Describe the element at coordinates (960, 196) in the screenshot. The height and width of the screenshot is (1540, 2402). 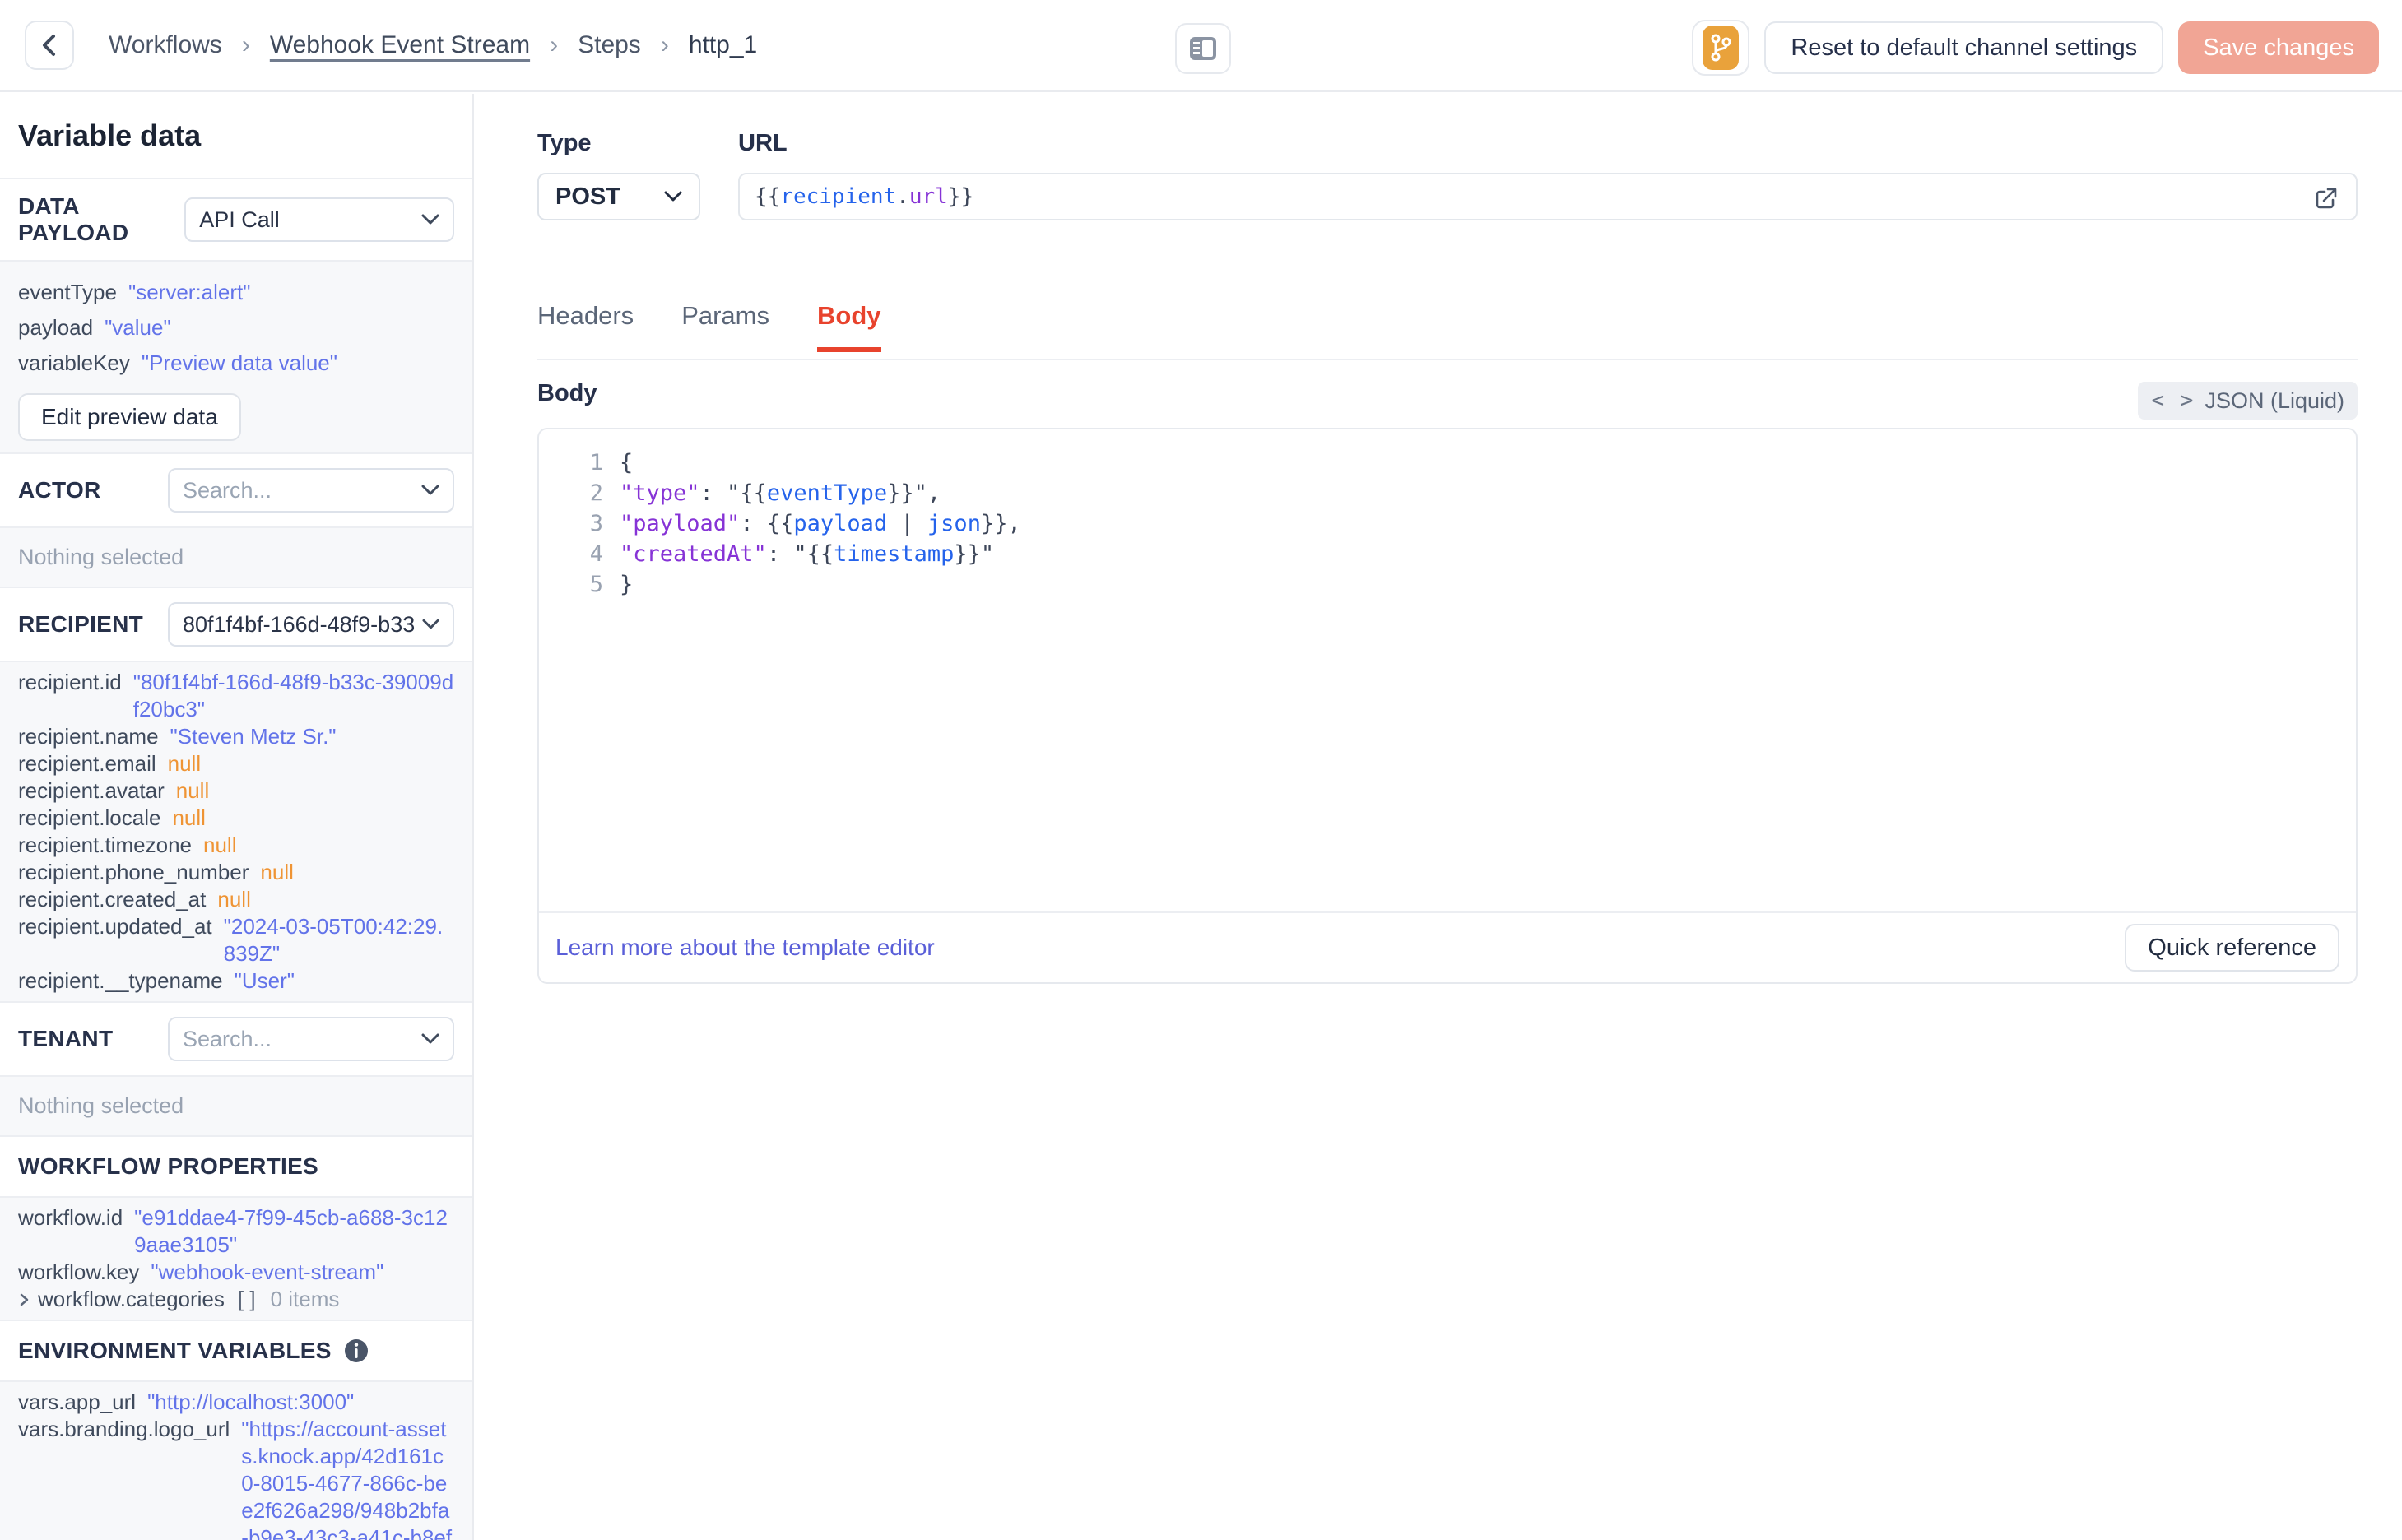
I see `url-token: }}` at that location.